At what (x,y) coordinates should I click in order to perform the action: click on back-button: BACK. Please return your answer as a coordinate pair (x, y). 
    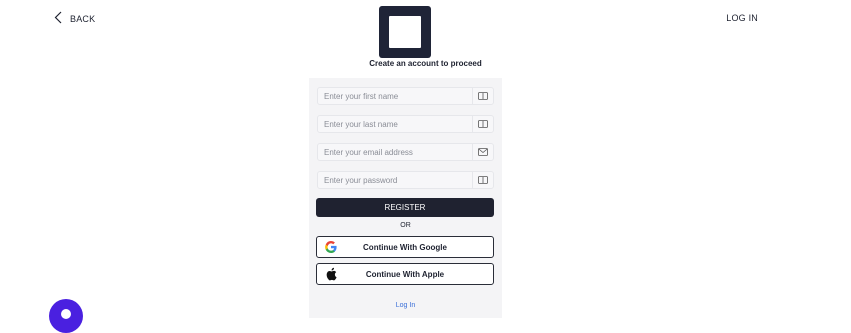
    Looking at the image, I should click on (74, 18).